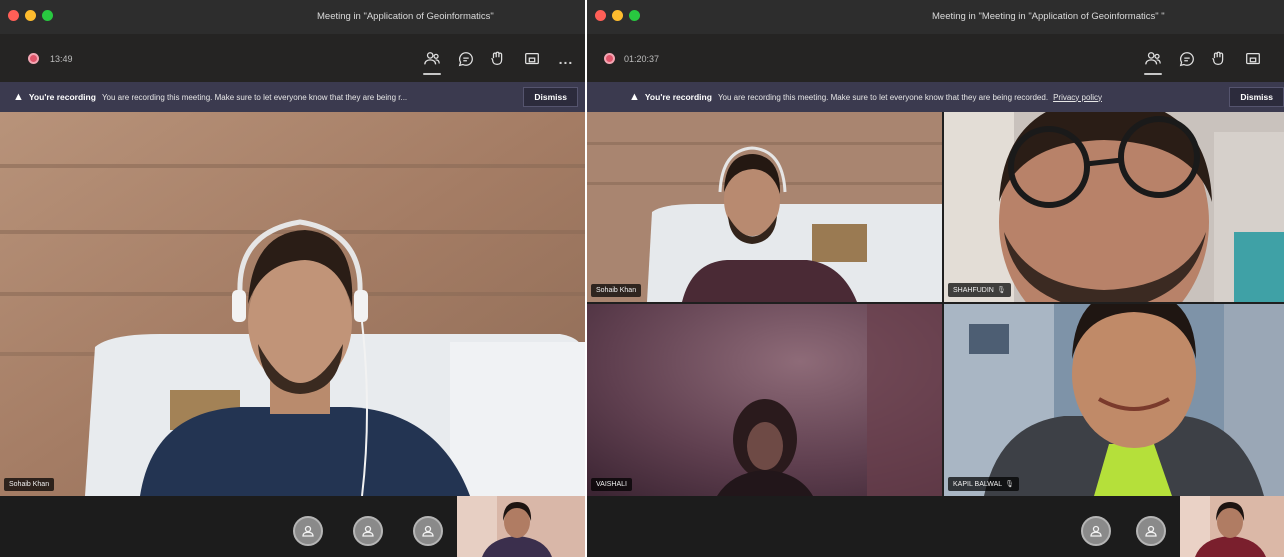 The width and height of the screenshot is (1284, 557). I want to click on participant-name-label: SHAHFUDIN 🎙, so click(979, 290).